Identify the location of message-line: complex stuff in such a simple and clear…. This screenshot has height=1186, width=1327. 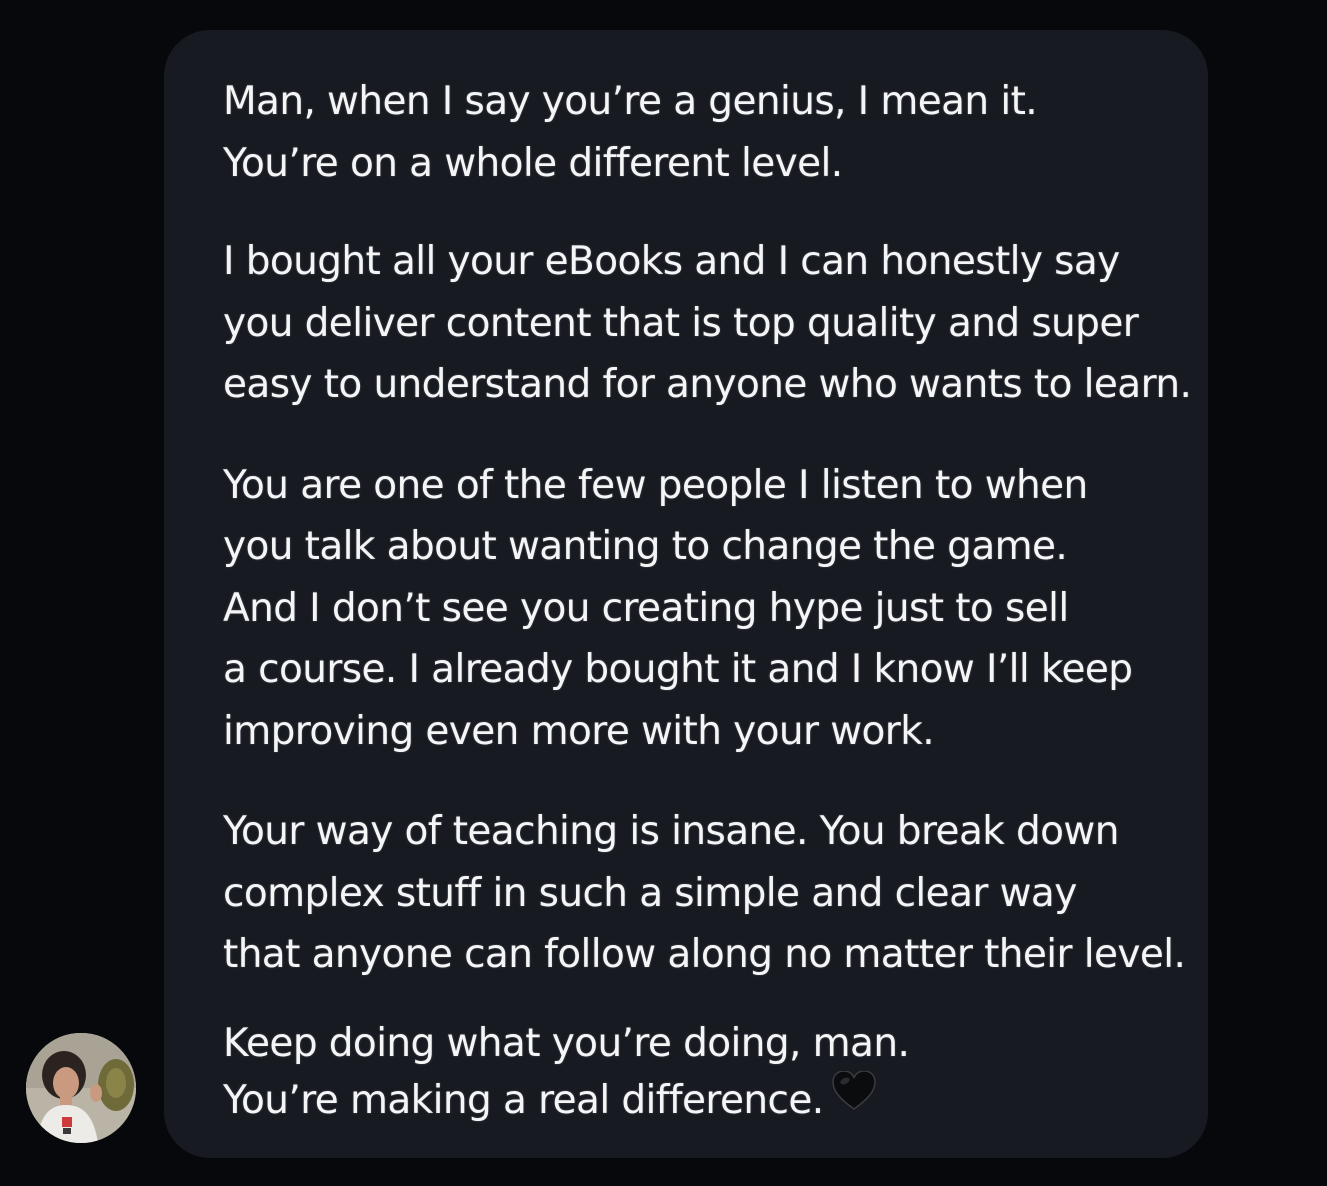
(650, 893).